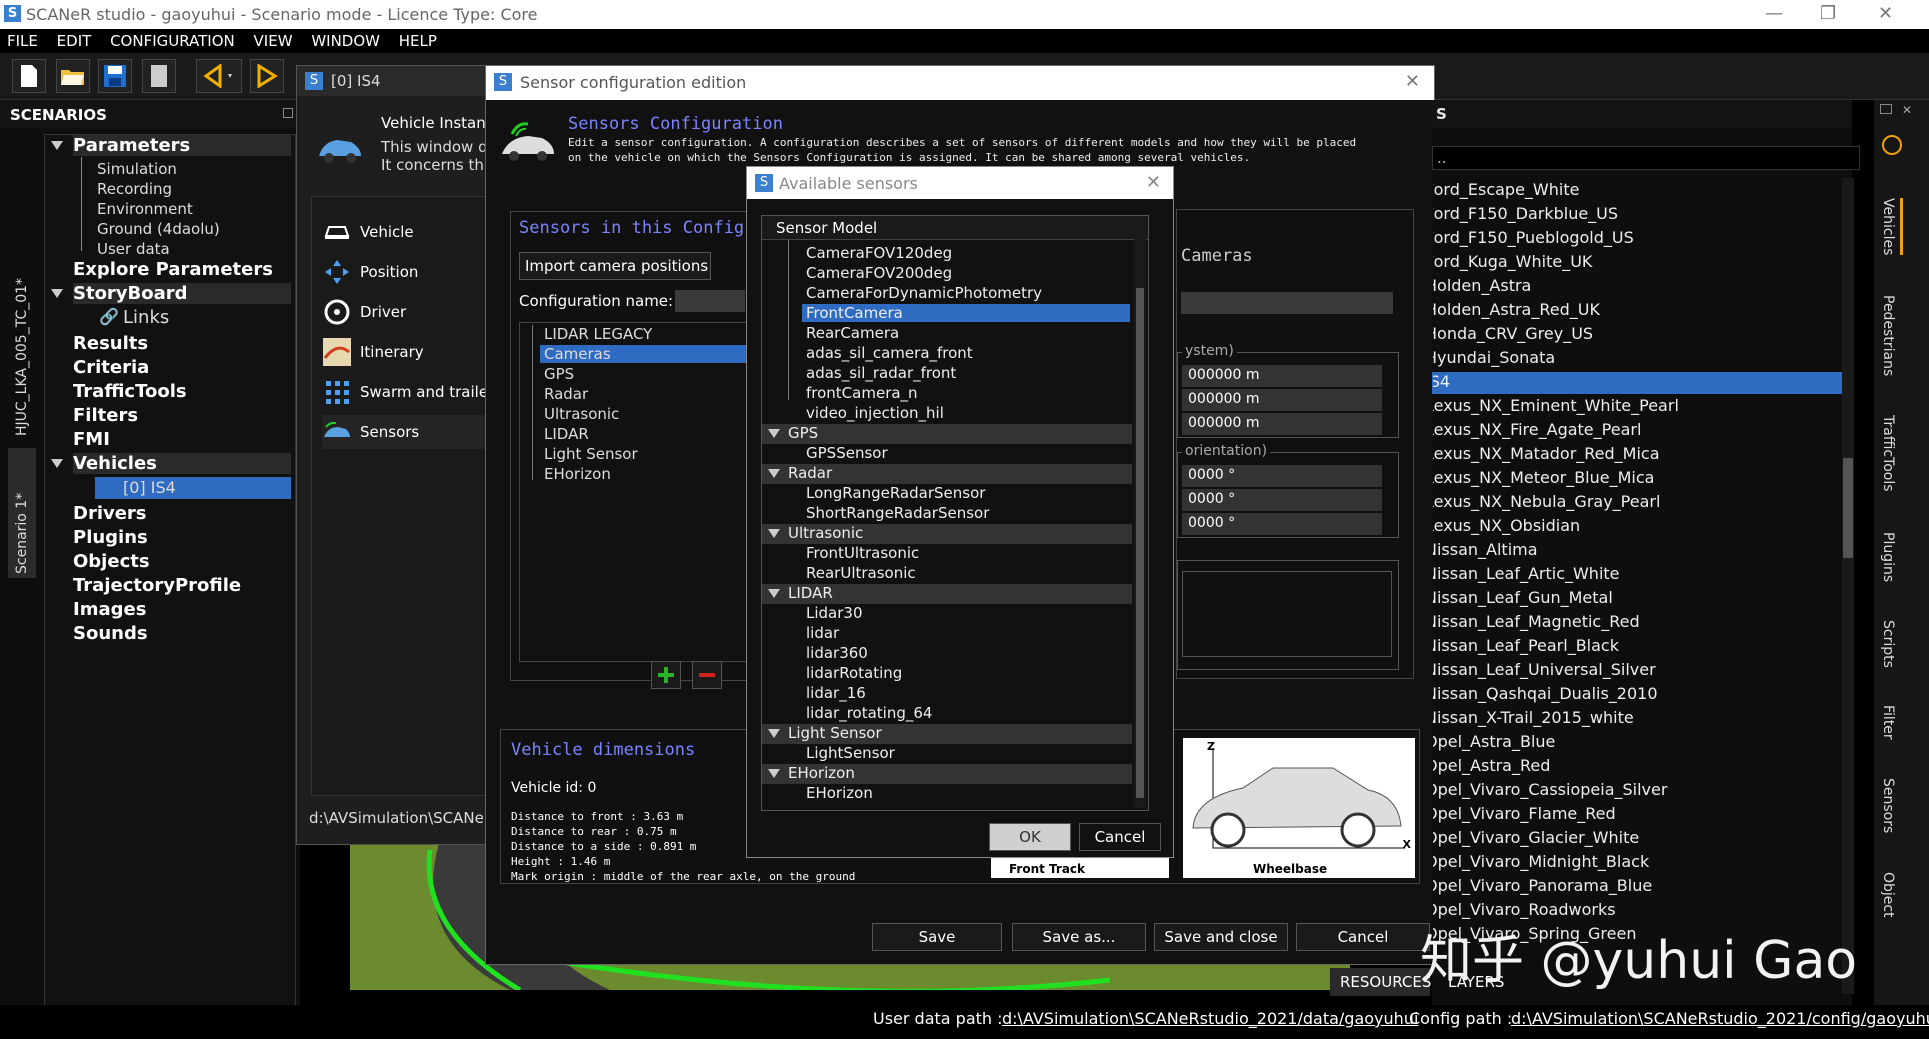 The image size is (1929, 1039). I want to click on vehicle-list-item: Opel_Vivaro_Flame_Red, so click(1653, 813).